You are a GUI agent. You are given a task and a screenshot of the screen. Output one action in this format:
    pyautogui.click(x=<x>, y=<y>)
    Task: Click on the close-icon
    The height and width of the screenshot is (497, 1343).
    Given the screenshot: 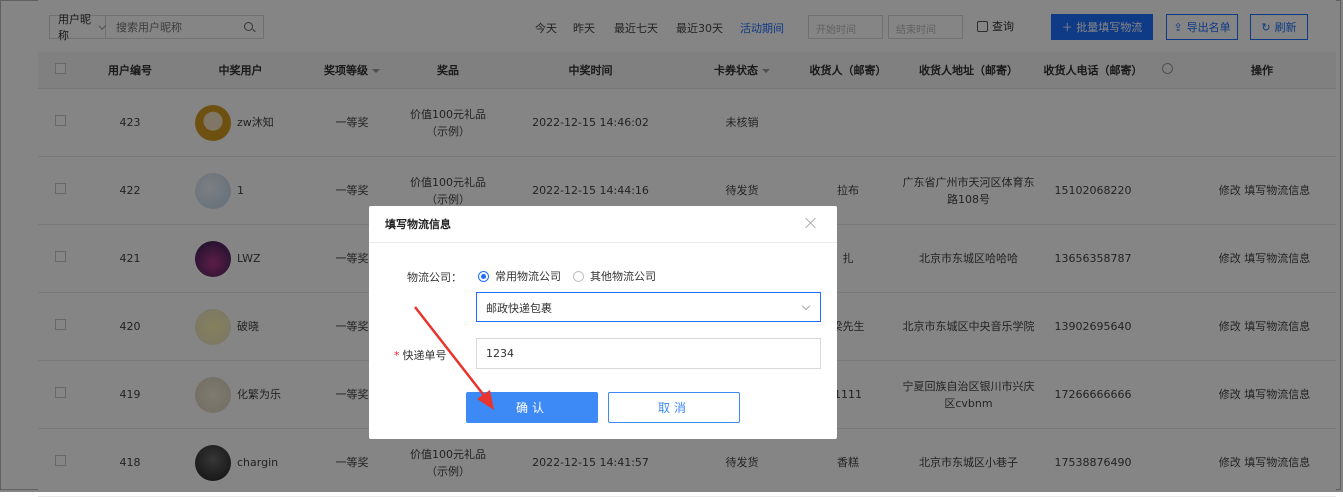 What is the action you would take?
    pyautogui.click(x=811, y=223)
    